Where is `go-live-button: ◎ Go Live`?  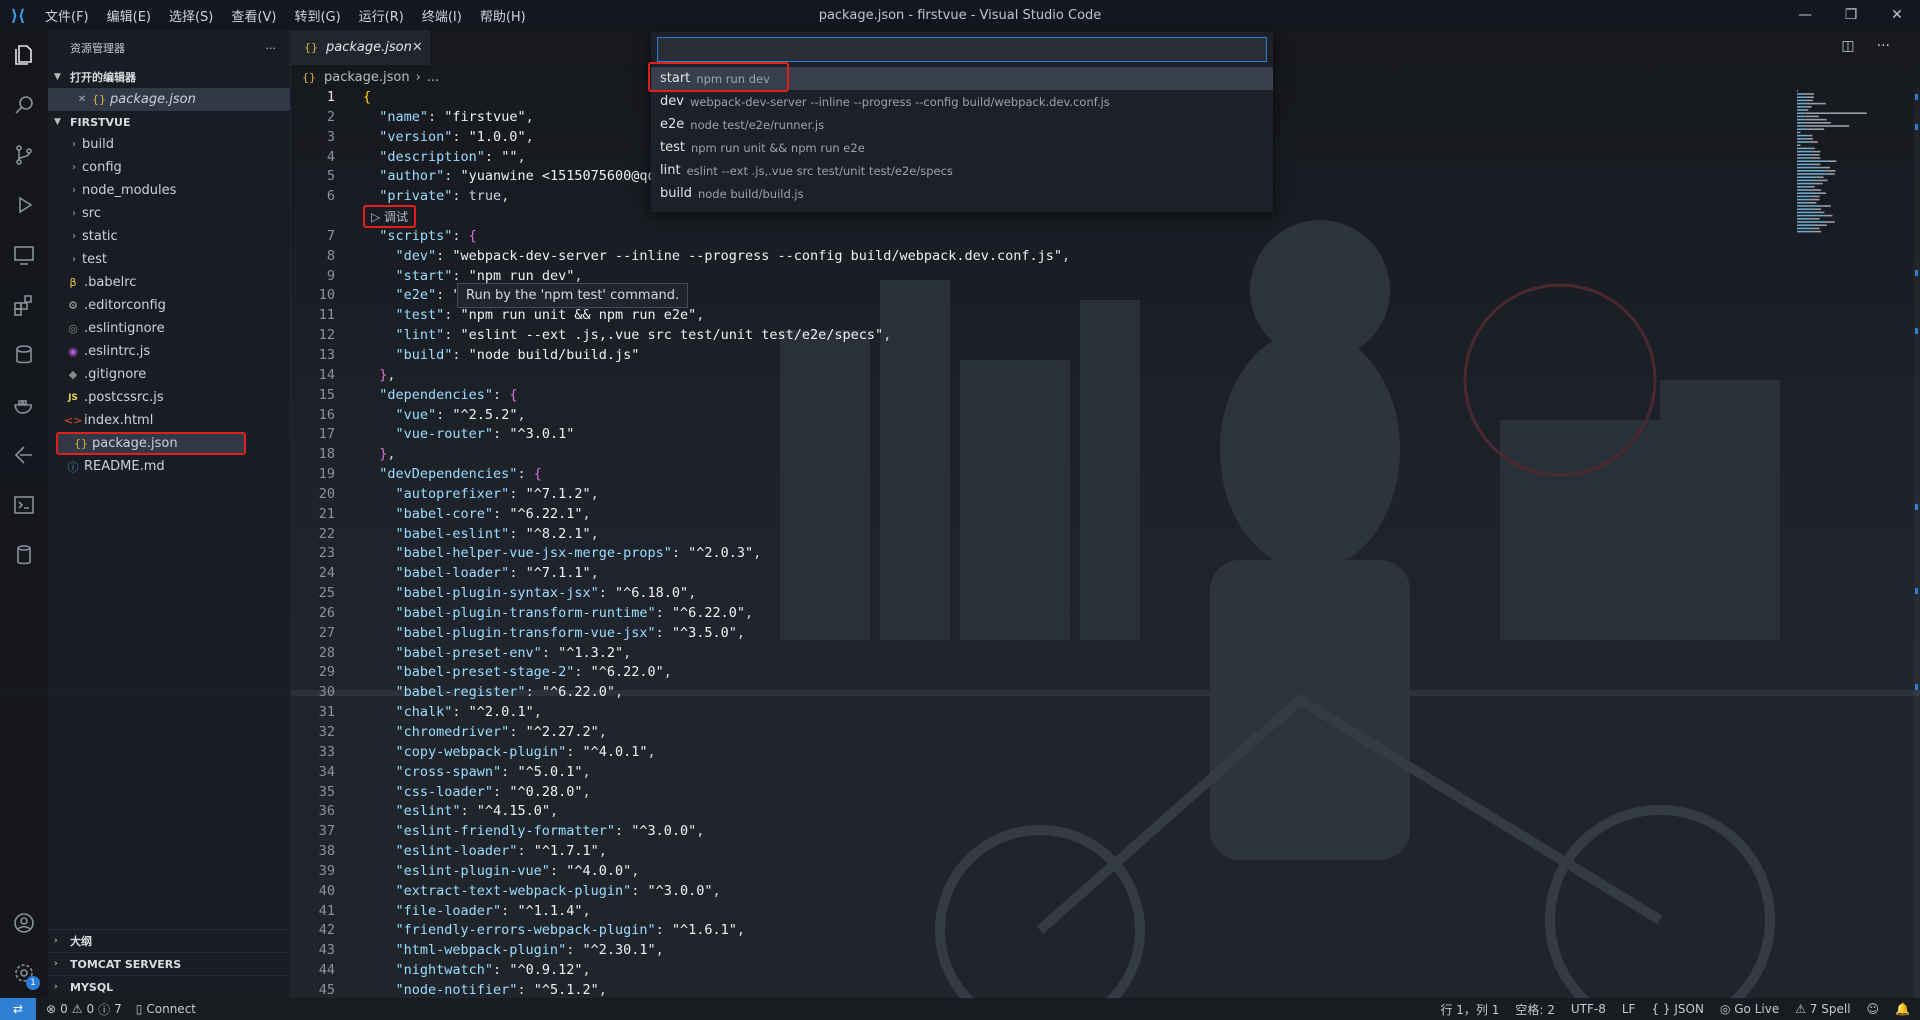
go-live-button: ◎ Go Live is located at coordinates (1749, 1009).